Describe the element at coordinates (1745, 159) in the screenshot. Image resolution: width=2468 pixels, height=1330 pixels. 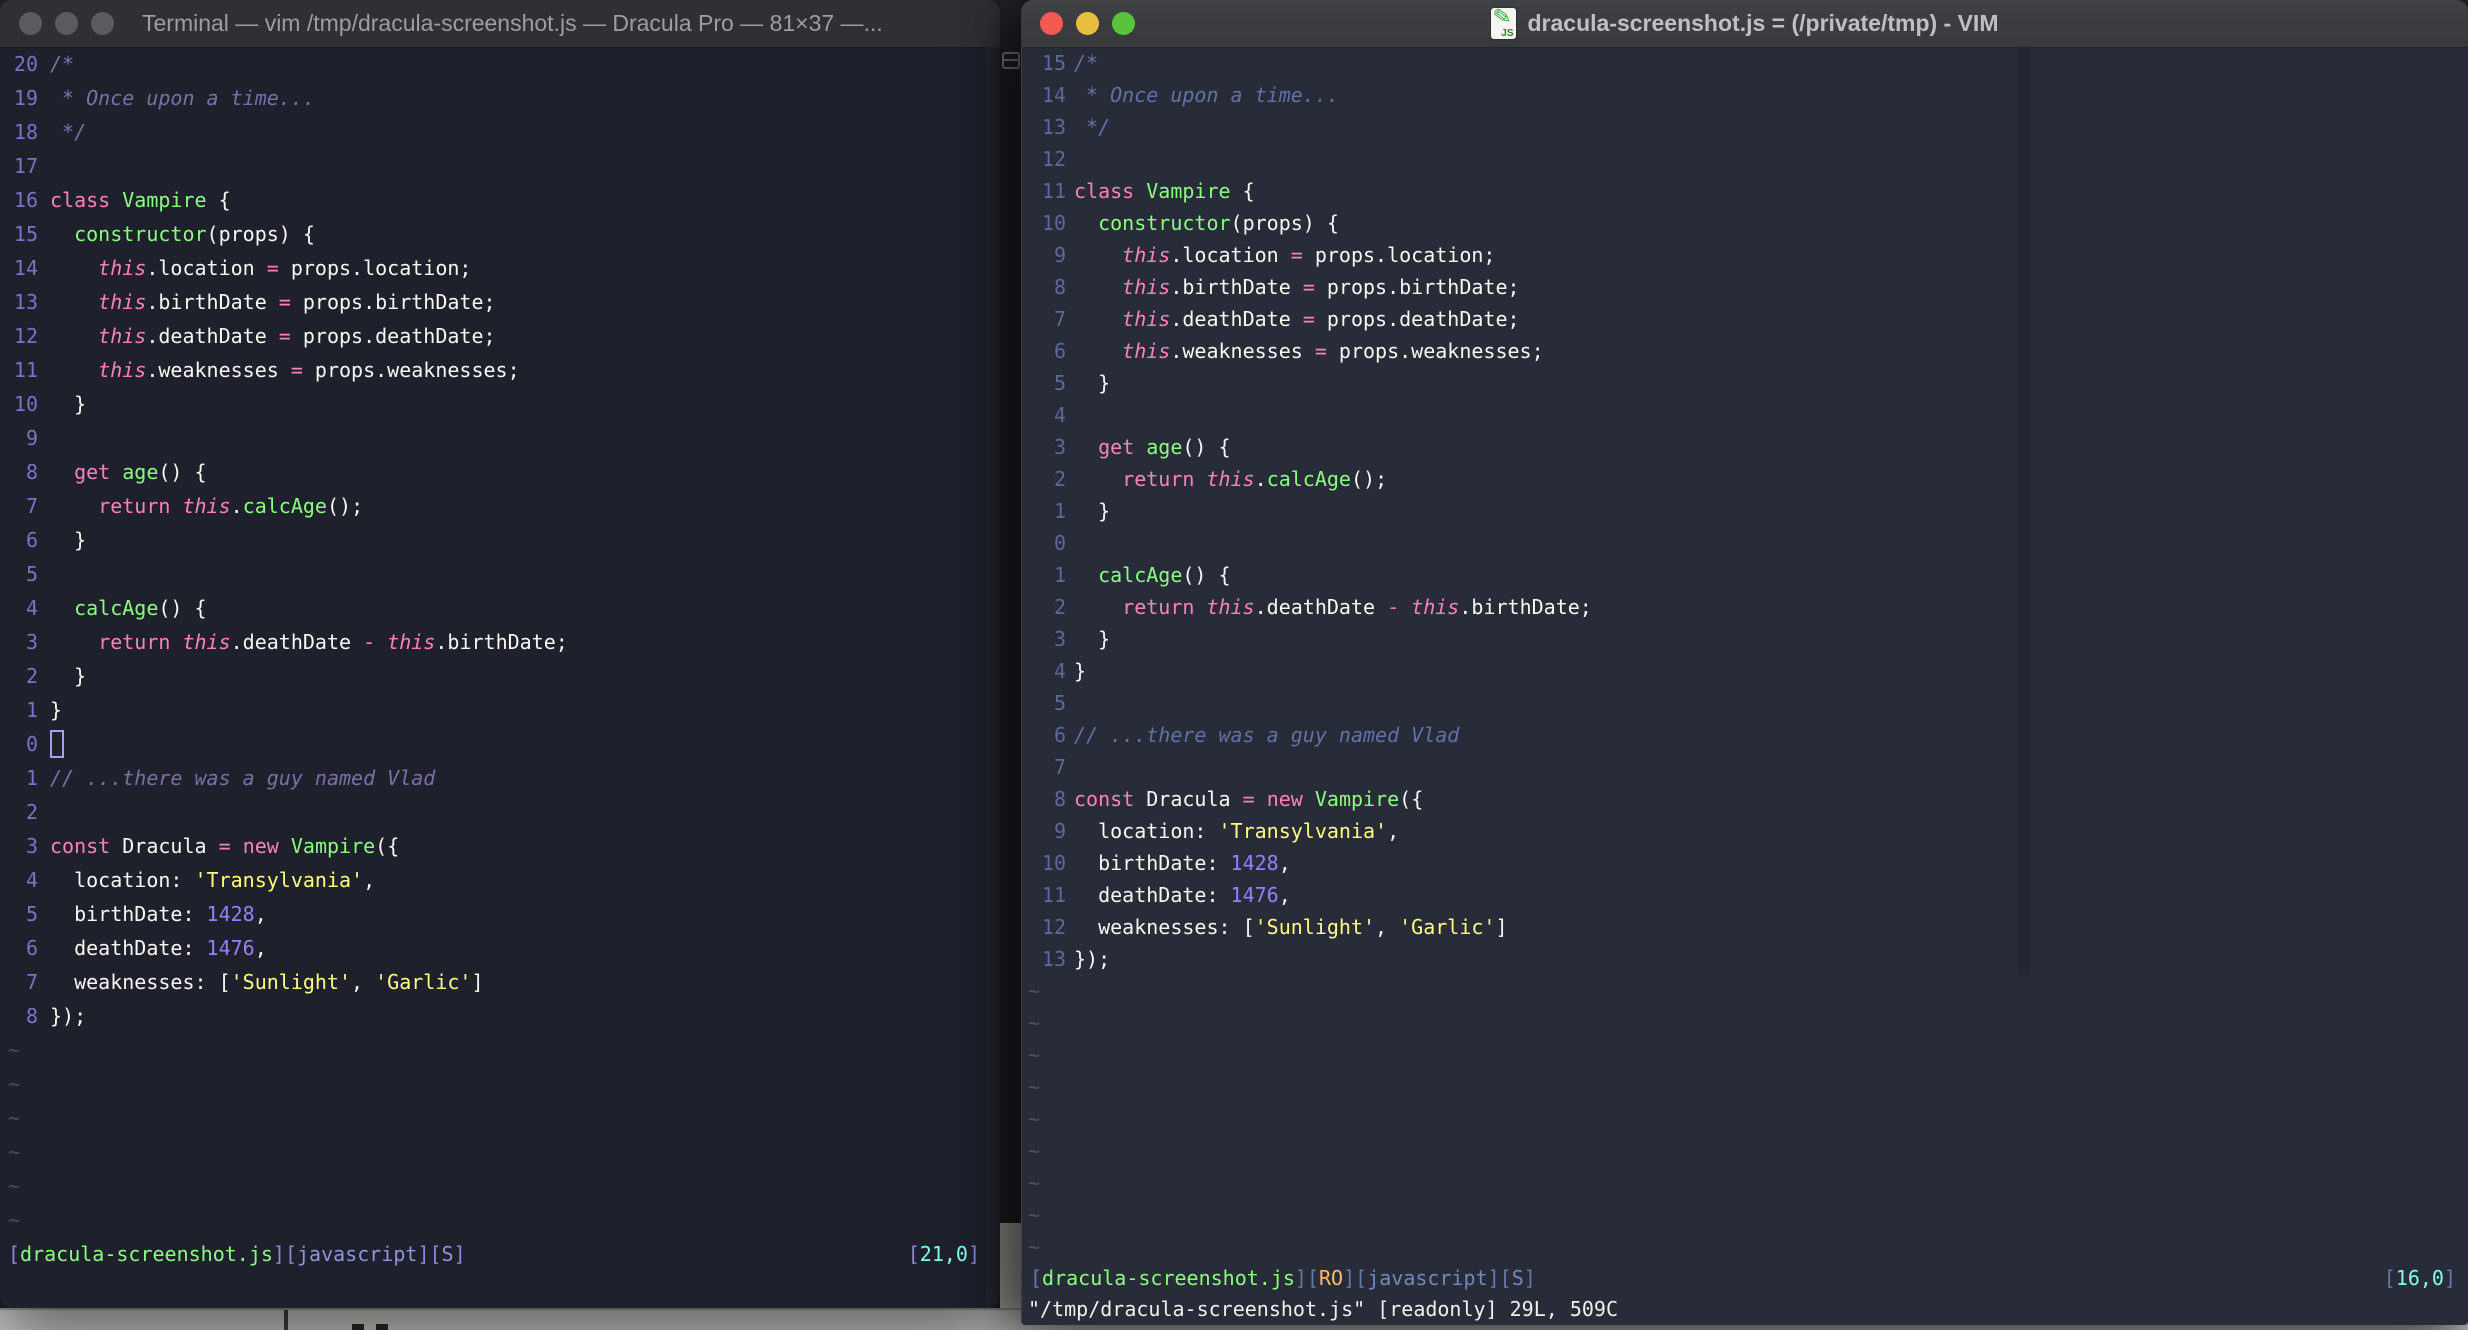
I see `code-line: 12` at that location.